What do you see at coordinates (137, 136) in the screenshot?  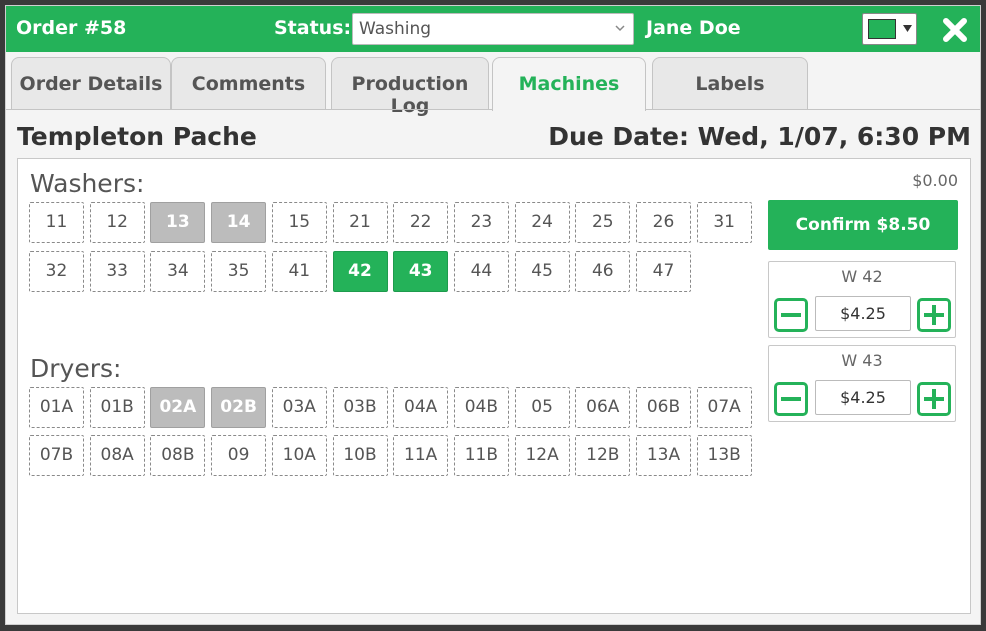 I see `customer-title: Templeton Pache` at bounding box center [137, 136].